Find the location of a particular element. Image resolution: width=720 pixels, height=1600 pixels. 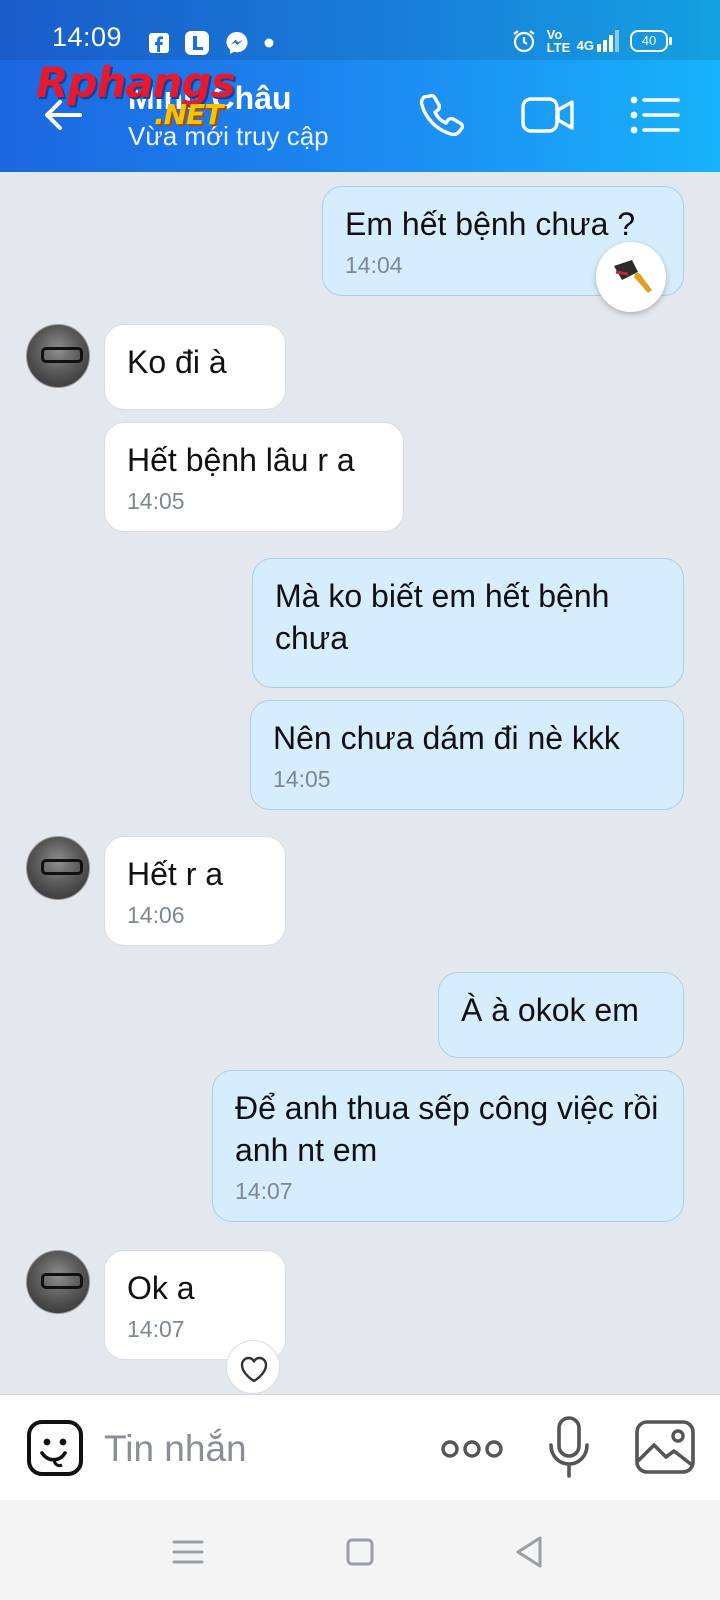

message-text: Nên chưa dám đi nè kkk is located at coordinates (446, 738).